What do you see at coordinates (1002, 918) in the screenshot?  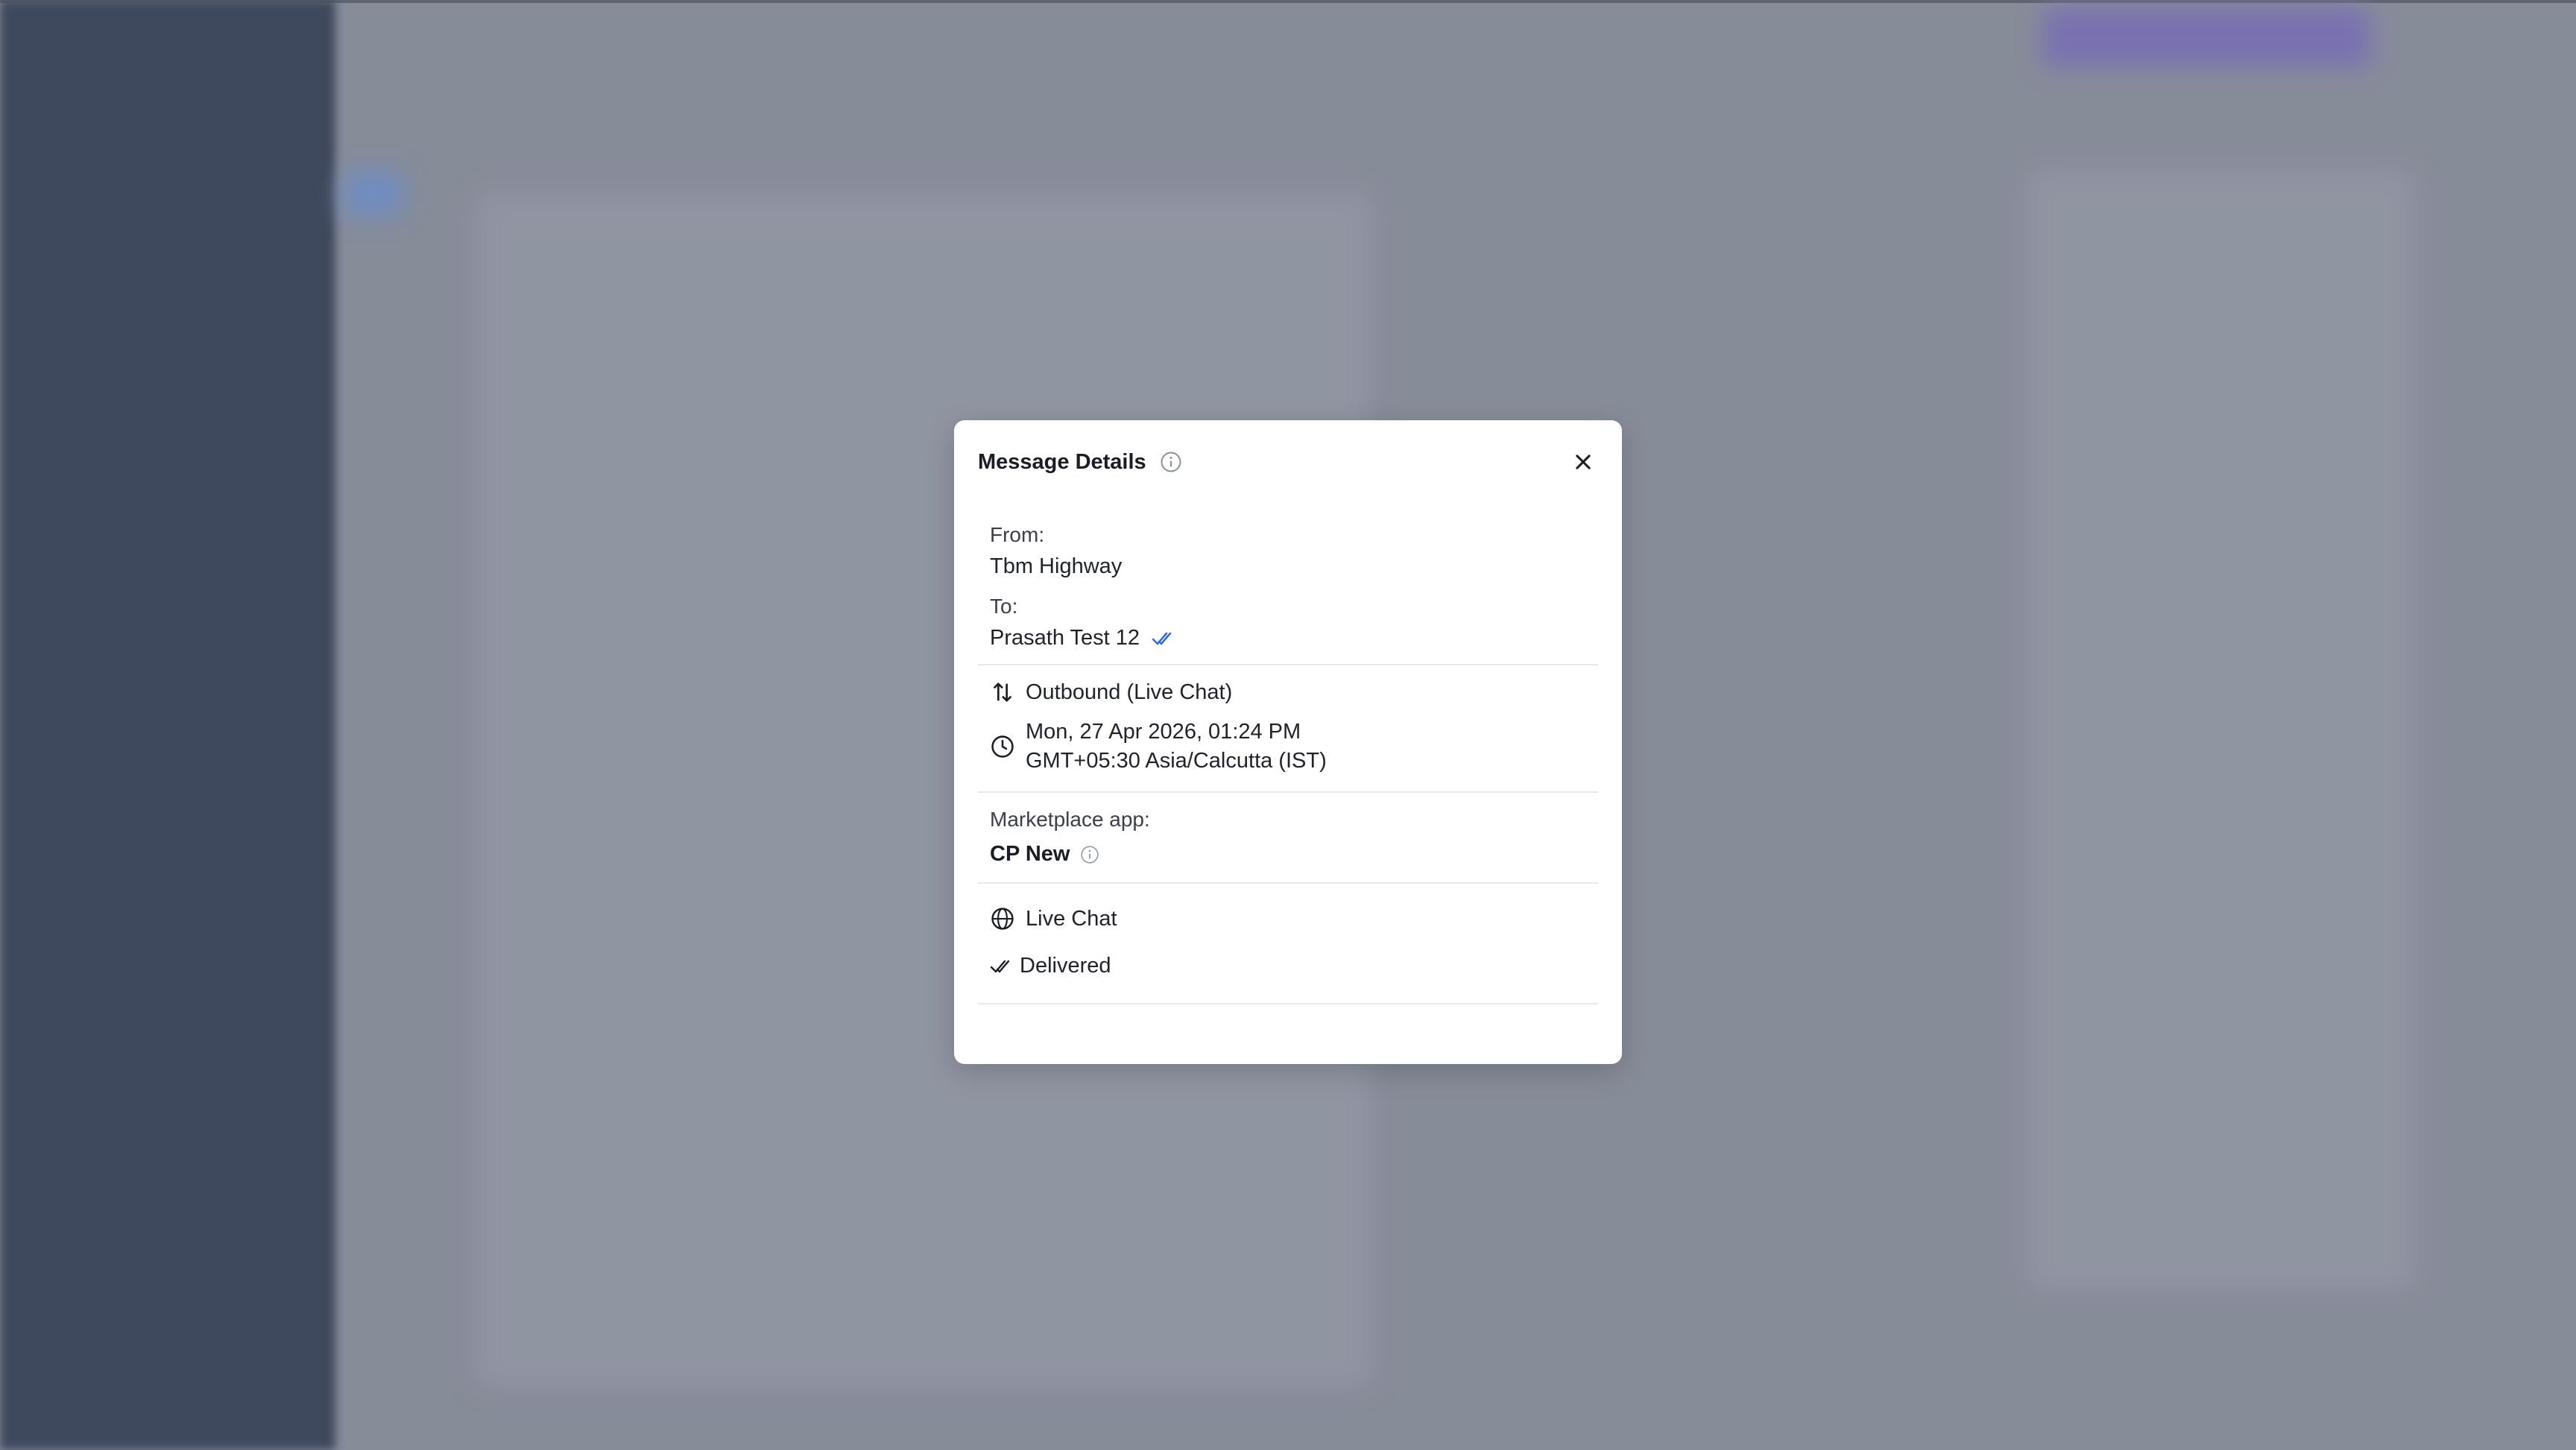 I see `globe-icon` at bounding box center [1002, 918].